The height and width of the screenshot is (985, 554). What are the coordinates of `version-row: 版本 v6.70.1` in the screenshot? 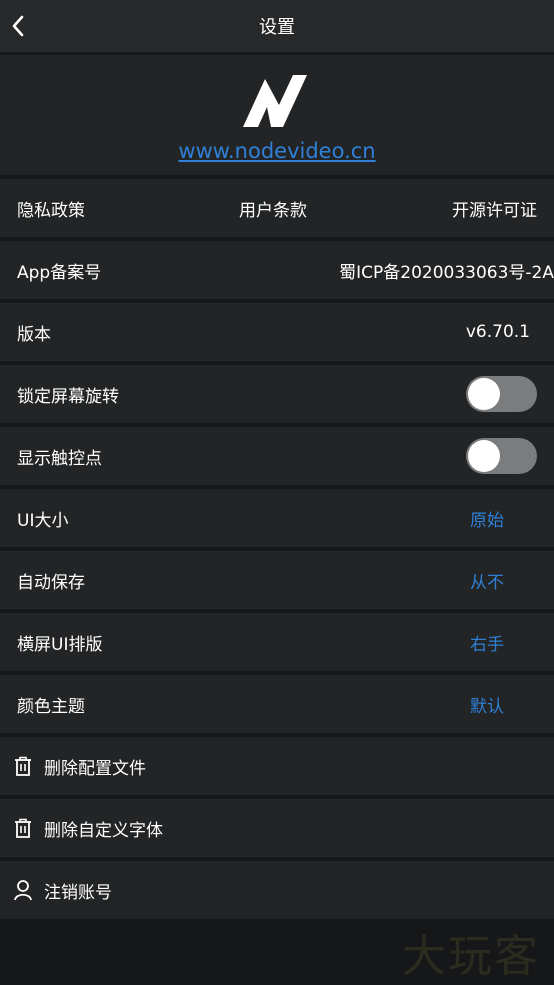 It's located at (277, 332).